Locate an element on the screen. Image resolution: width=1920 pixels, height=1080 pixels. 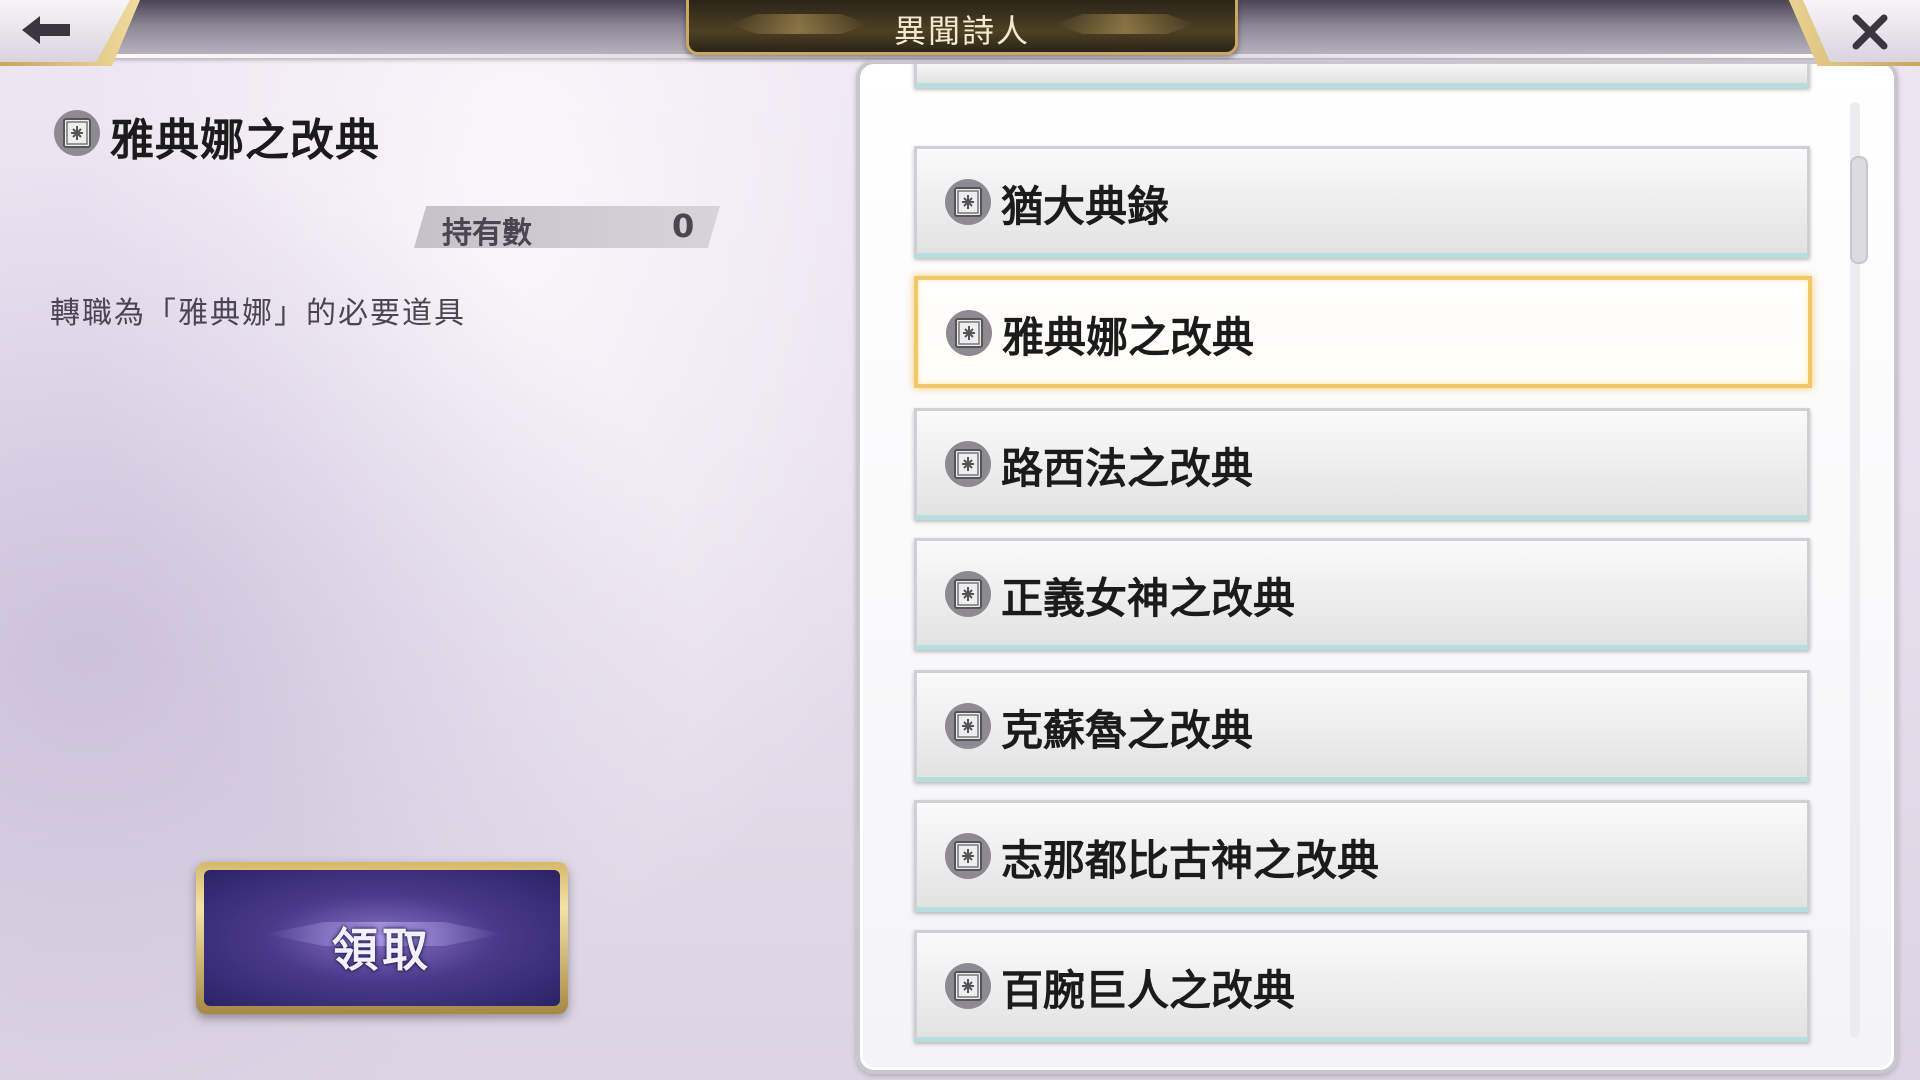
list-item: 路西法之改典 is located at coordinates (1362, 464).